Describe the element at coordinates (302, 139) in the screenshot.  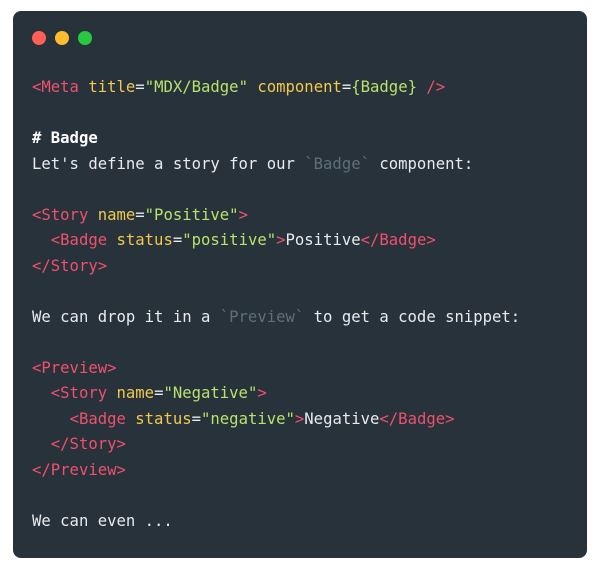
I see `code-line: # Badge` at that location.